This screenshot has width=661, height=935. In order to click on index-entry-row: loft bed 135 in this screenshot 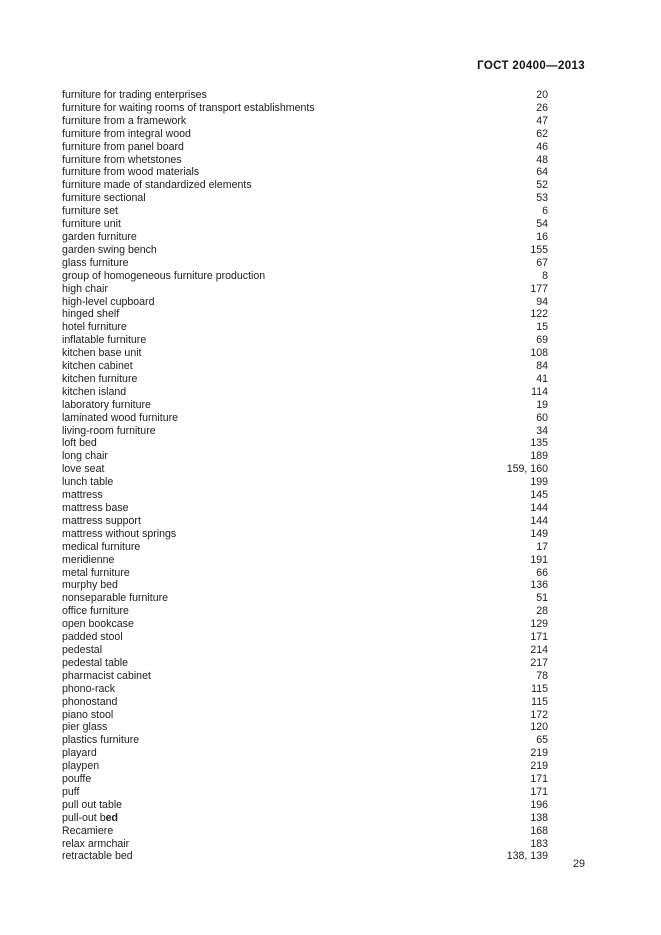, I will do `click(305, 443)`.